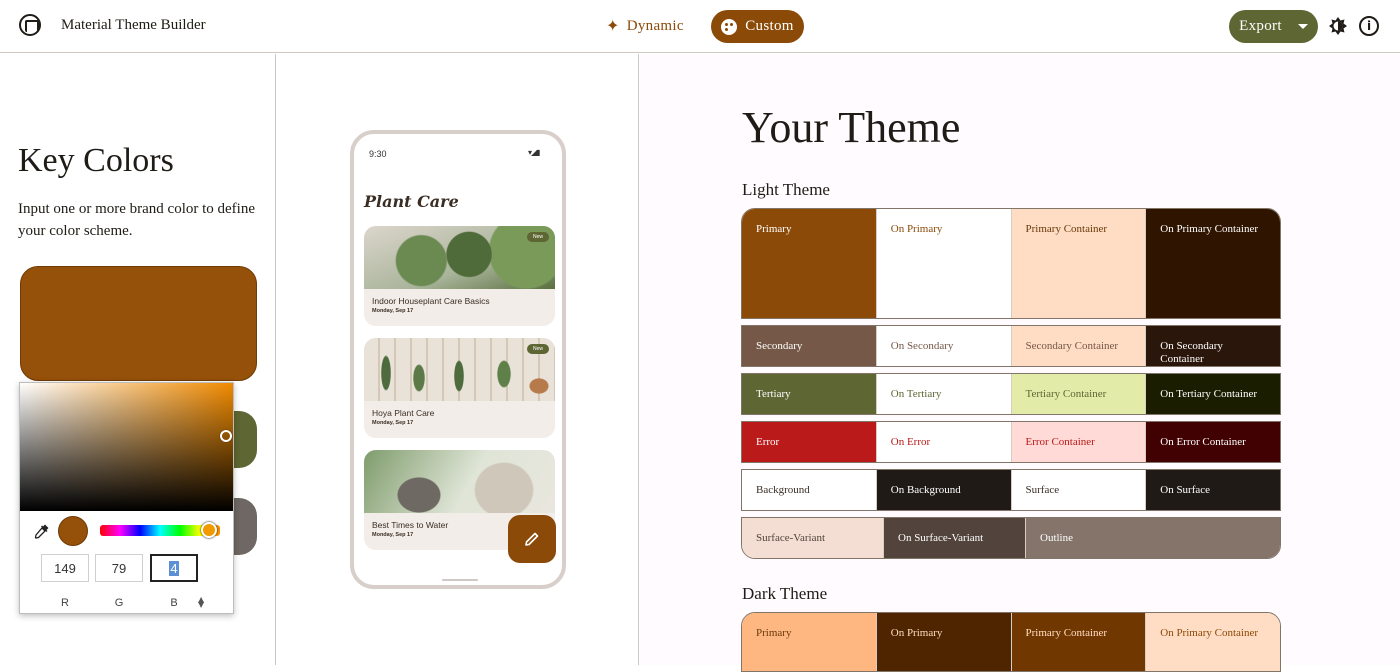 The image size is (1400, 672). Describe the element at coordinates (809, 490) in the screenshot. I see `swatch-background: Background` at that location.